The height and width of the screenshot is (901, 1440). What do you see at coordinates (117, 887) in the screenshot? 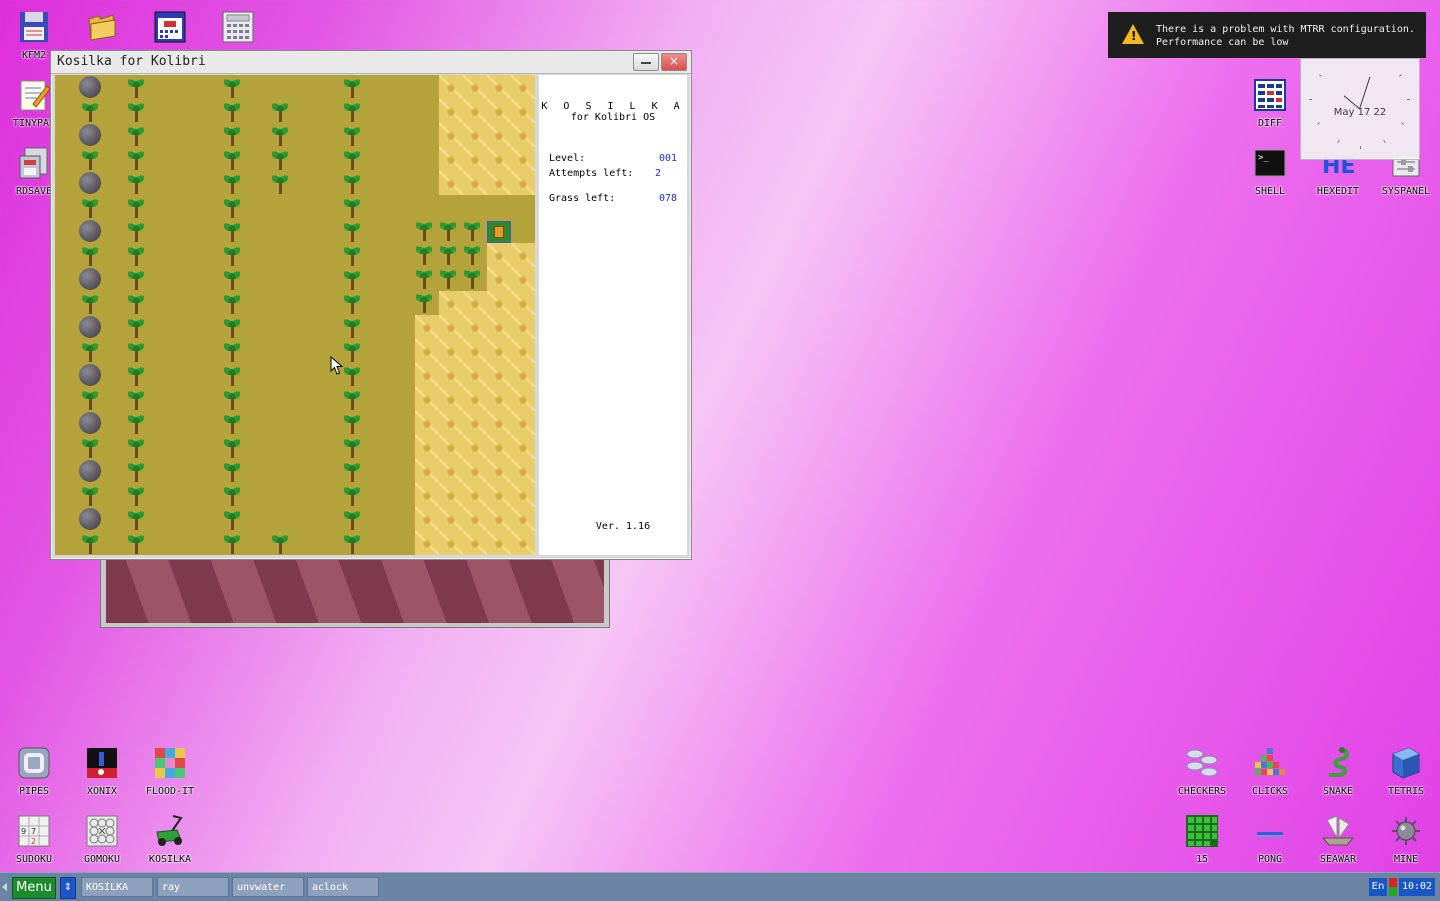
I see `taskbar-item-kosilka: KOSILKA` at bounding box center [117, 887].